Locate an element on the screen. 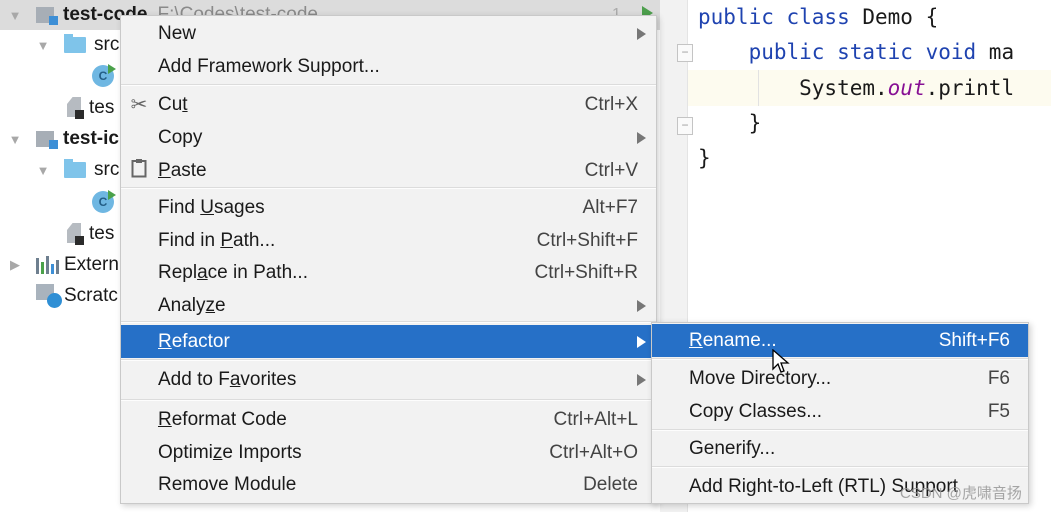  menu-item-copy: Copy is located at coordinates (388, 137).